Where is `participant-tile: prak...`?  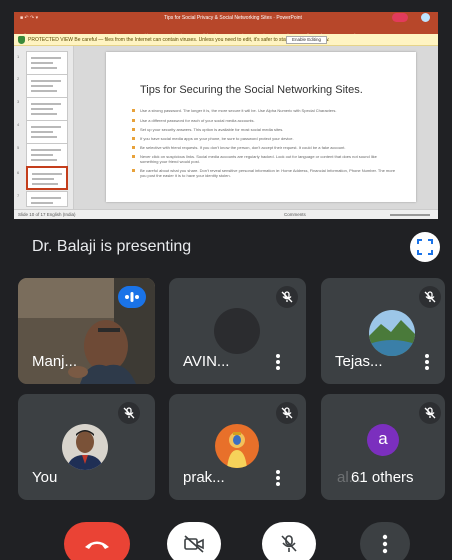 participant-tile: prak... is located at coordinates (237, 447).